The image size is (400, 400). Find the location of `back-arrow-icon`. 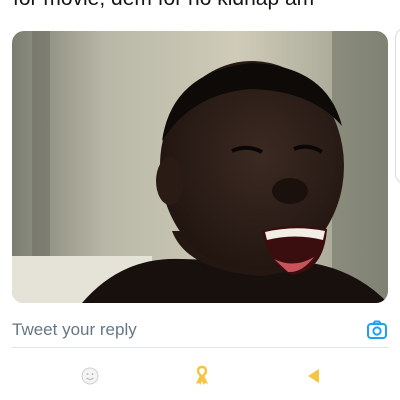

back-arrow-icon is located at coordinates (314, 376).